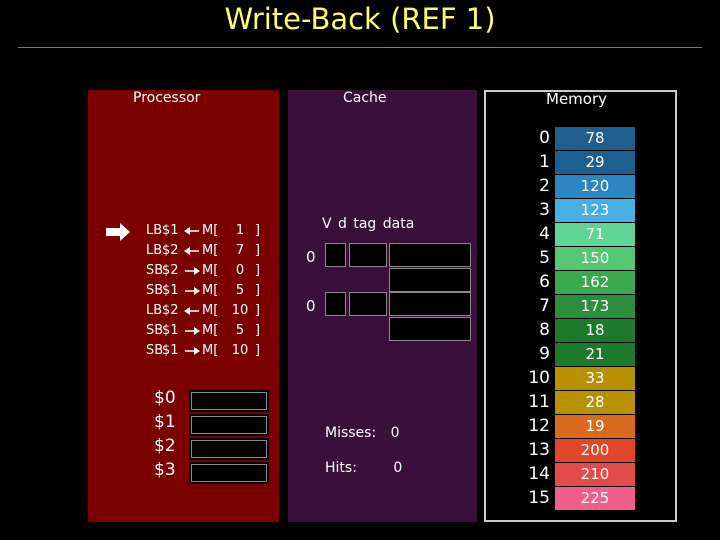  I want to click on memory-address: 11, so click(539, 402).